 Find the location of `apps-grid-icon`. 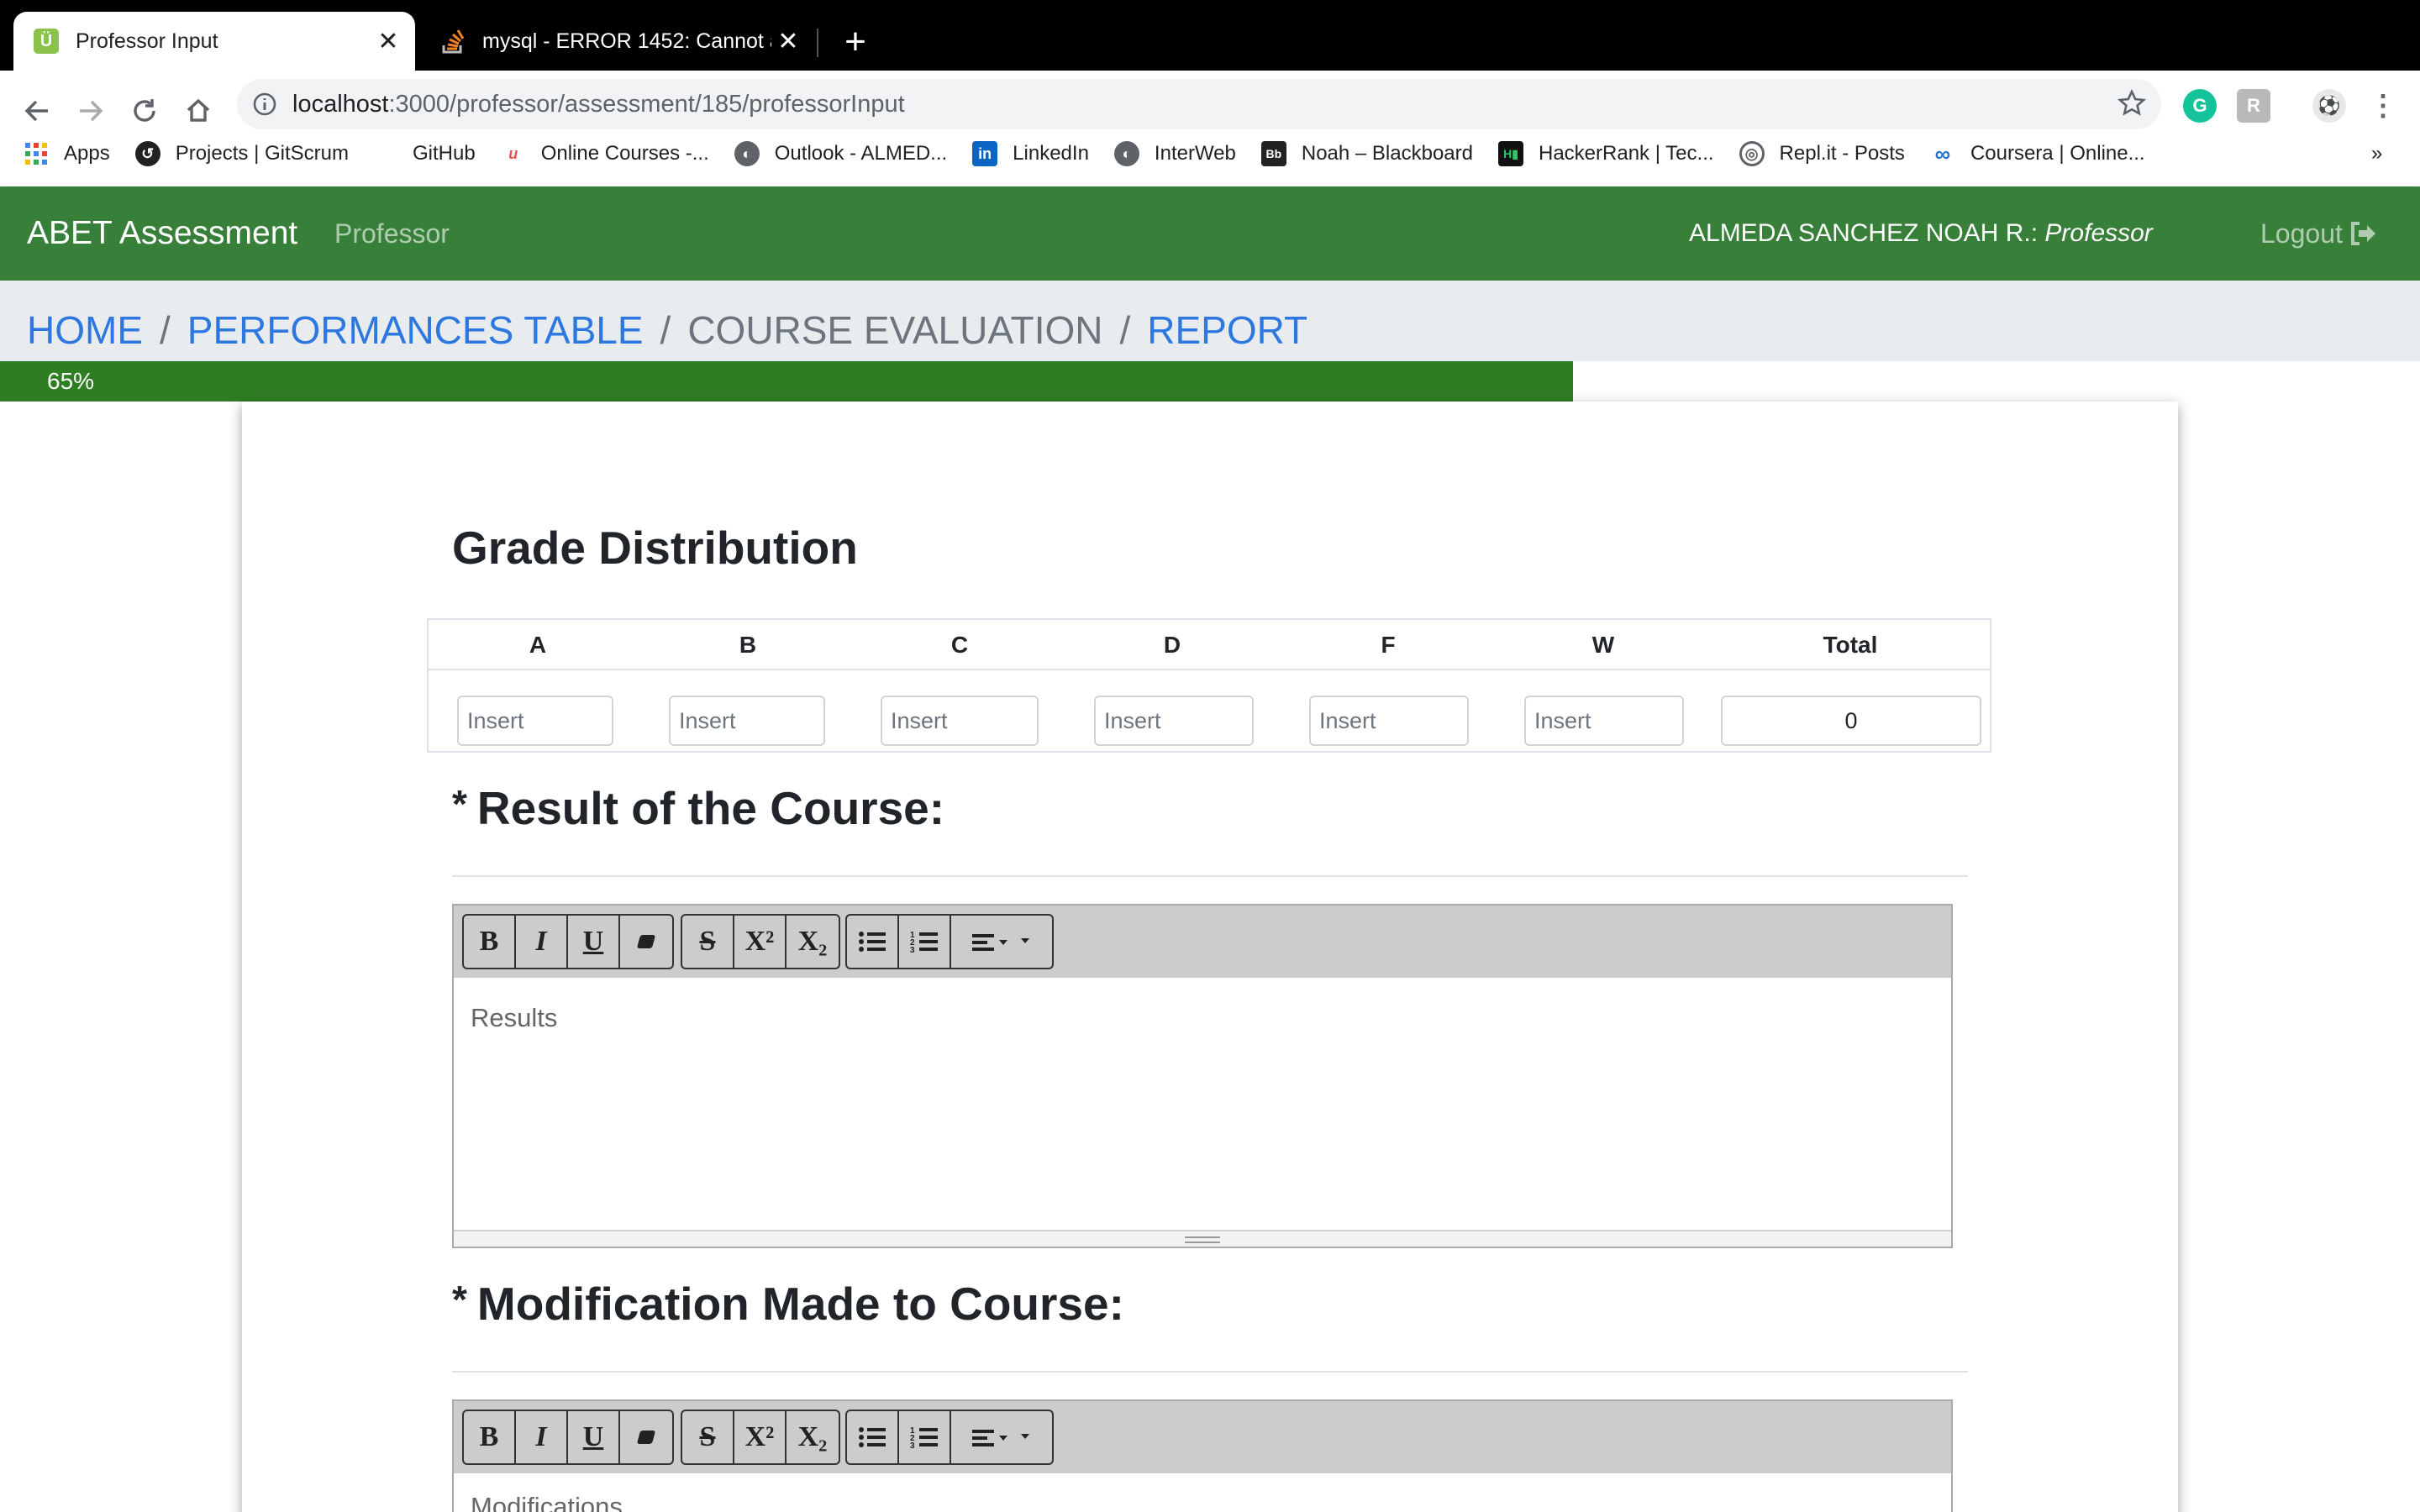

apps-grid-icon is located at coordinates (36, 153).